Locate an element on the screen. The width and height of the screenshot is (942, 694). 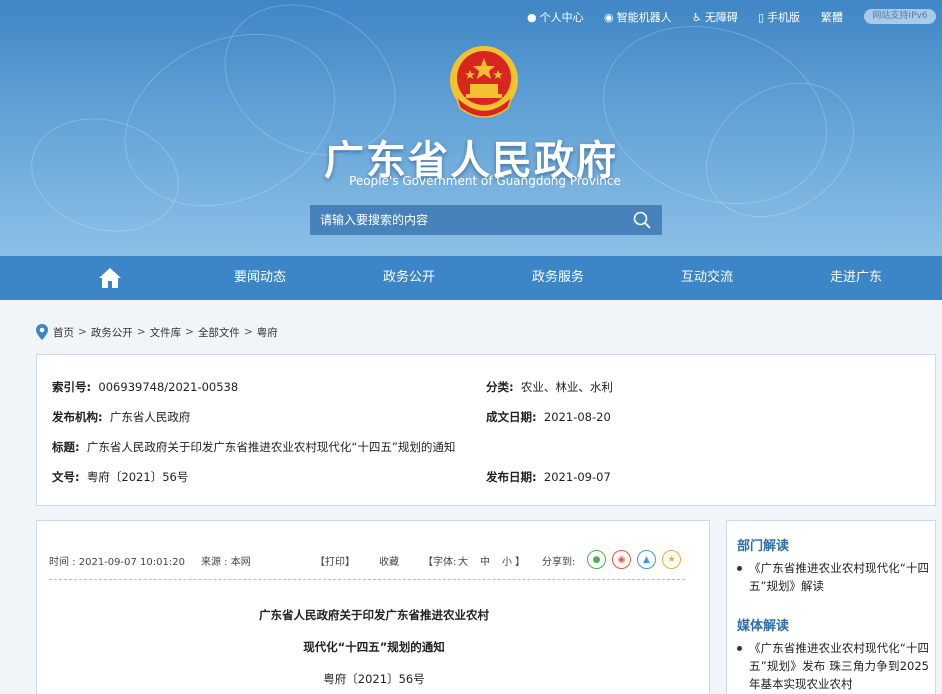
article-time: 时间 : 2021-09-07 10:01:20 is located at coordinates (117, 562).